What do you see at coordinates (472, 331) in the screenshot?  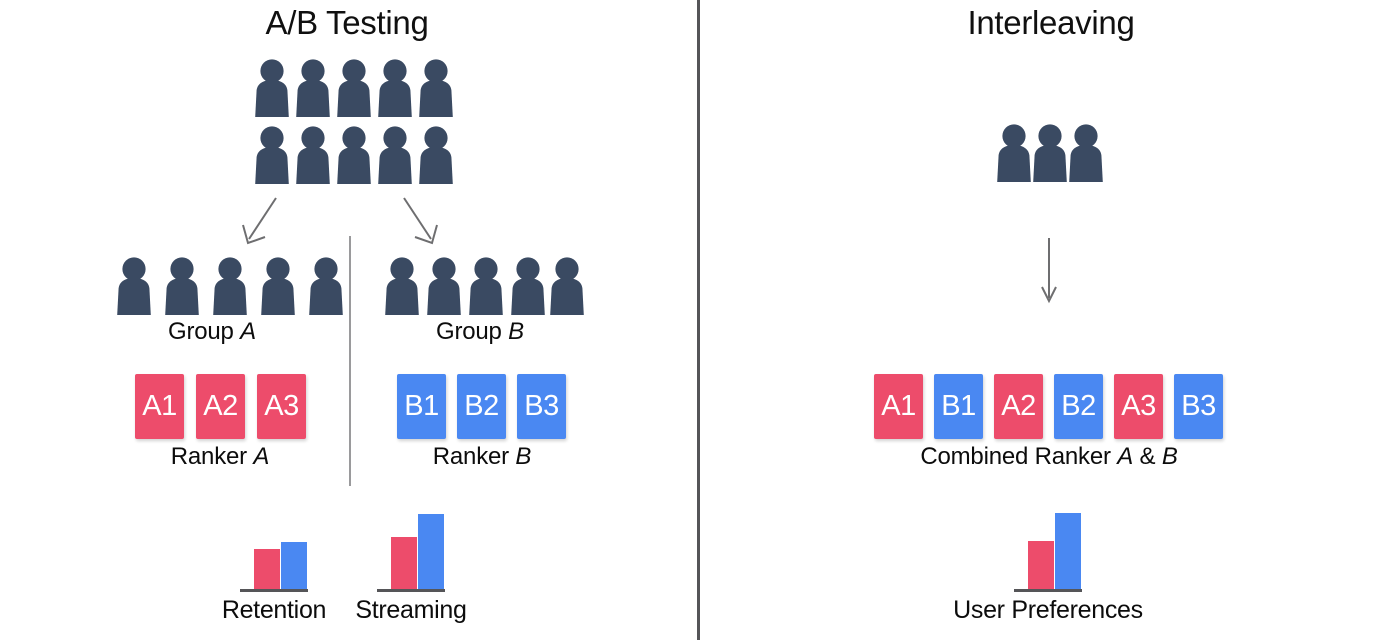 I see `group-b-label-prefix: Group` at bounding box center [472, 331].